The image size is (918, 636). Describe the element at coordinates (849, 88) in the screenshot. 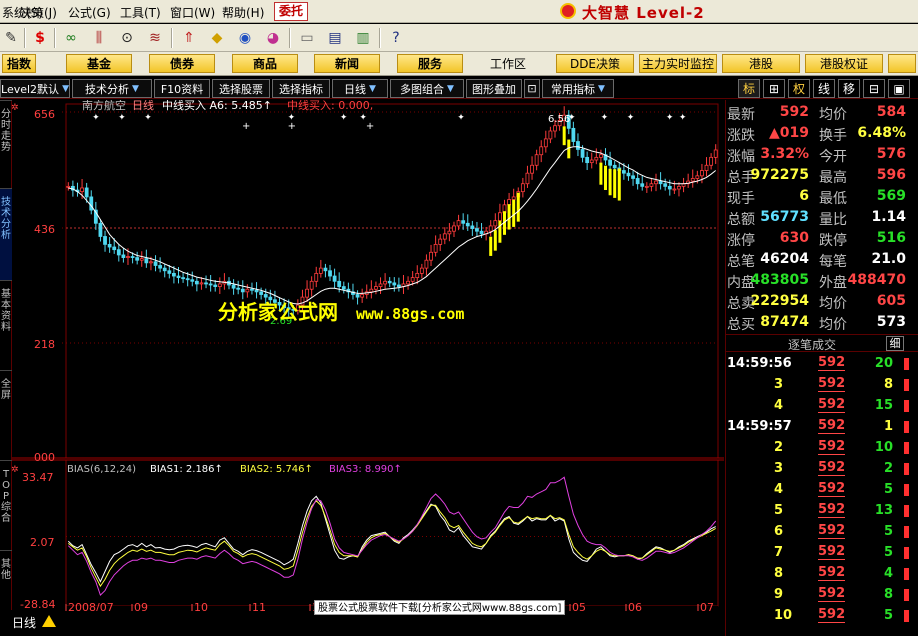

I see `tab-move: 移` at that location.